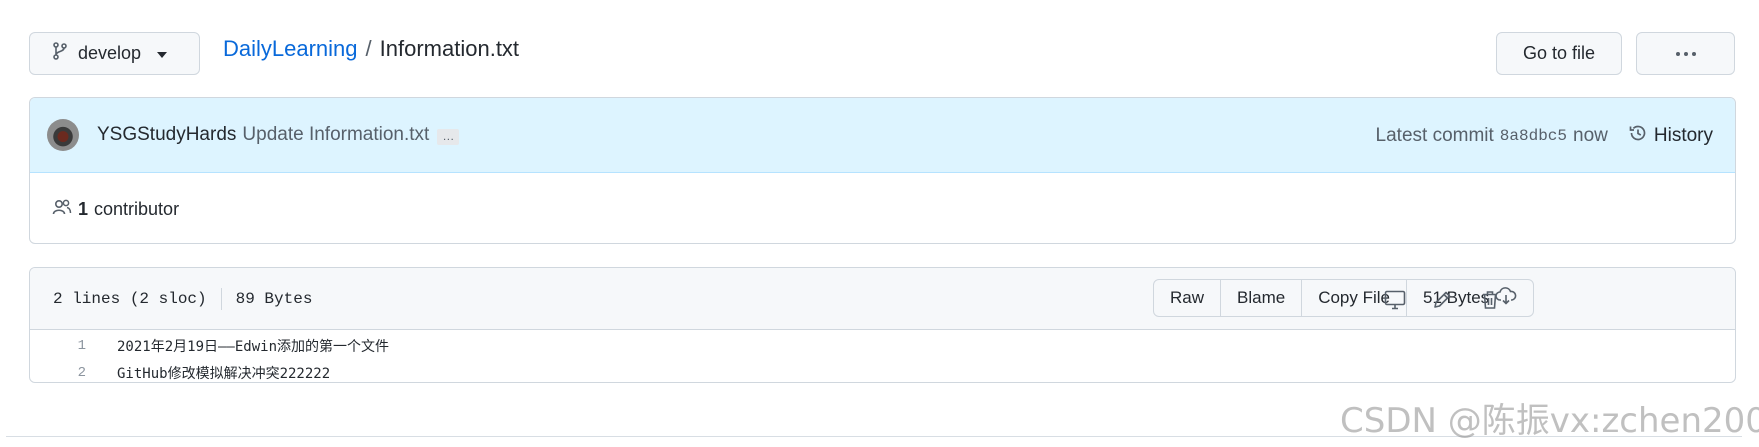  What do you see at coordinates (110, 53) in the screenshot?
I see `branch-name: develop` at bounding box center [110, 53].